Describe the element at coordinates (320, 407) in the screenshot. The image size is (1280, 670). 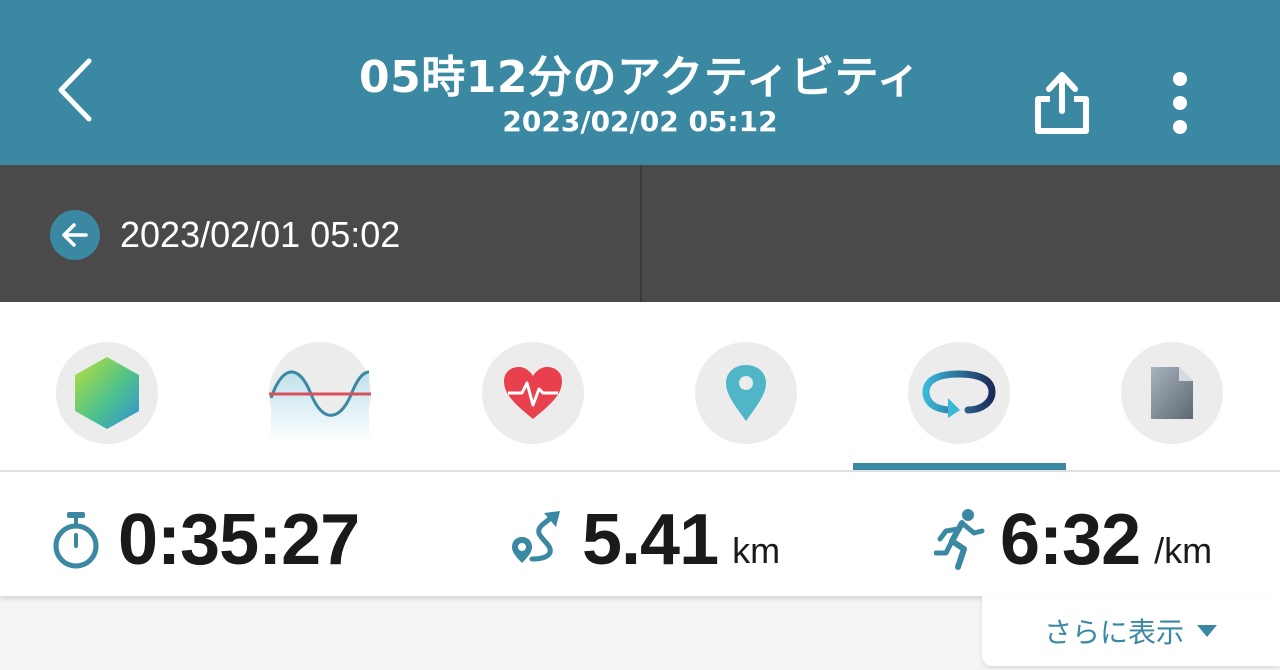
I see `wave-graph-icon` at that location.